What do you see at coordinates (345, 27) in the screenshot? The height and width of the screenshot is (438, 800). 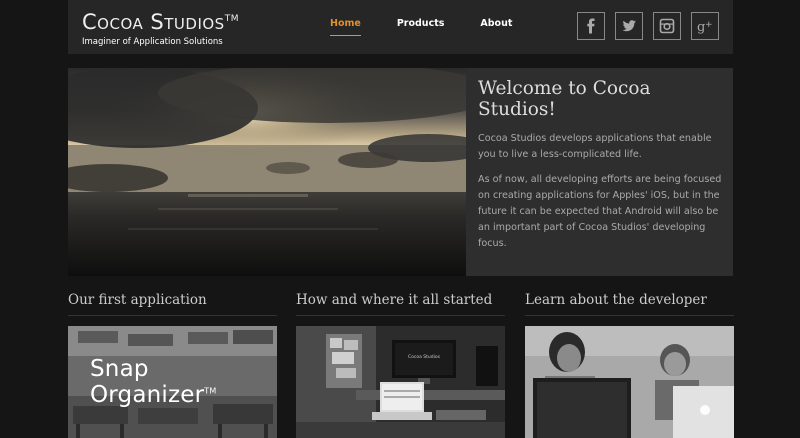 I see `nav-home: Home` at bounding box center [345, 27].